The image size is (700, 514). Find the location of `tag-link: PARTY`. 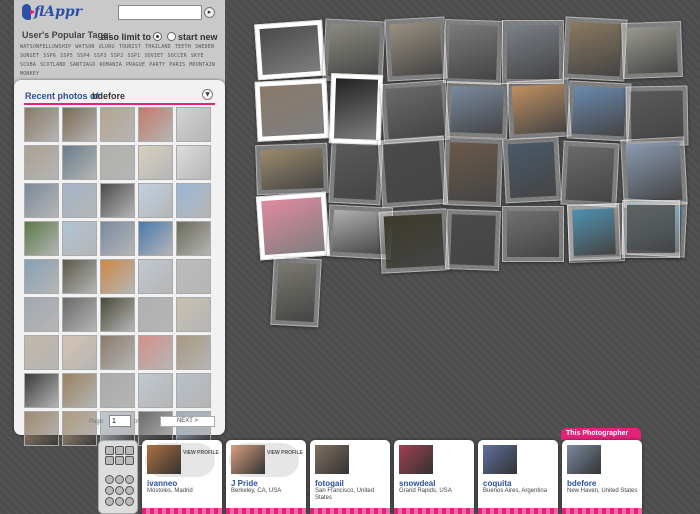

tag-link: PARTY is located at coordinates (157, 65).